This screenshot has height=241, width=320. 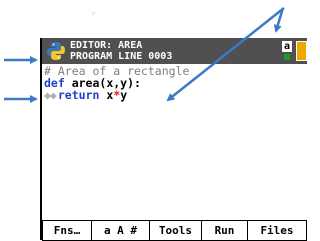 What do you see at coordinates (56, 51) in the screenshot?
I see `python-logo-icon` at bounding box center [56, 51].